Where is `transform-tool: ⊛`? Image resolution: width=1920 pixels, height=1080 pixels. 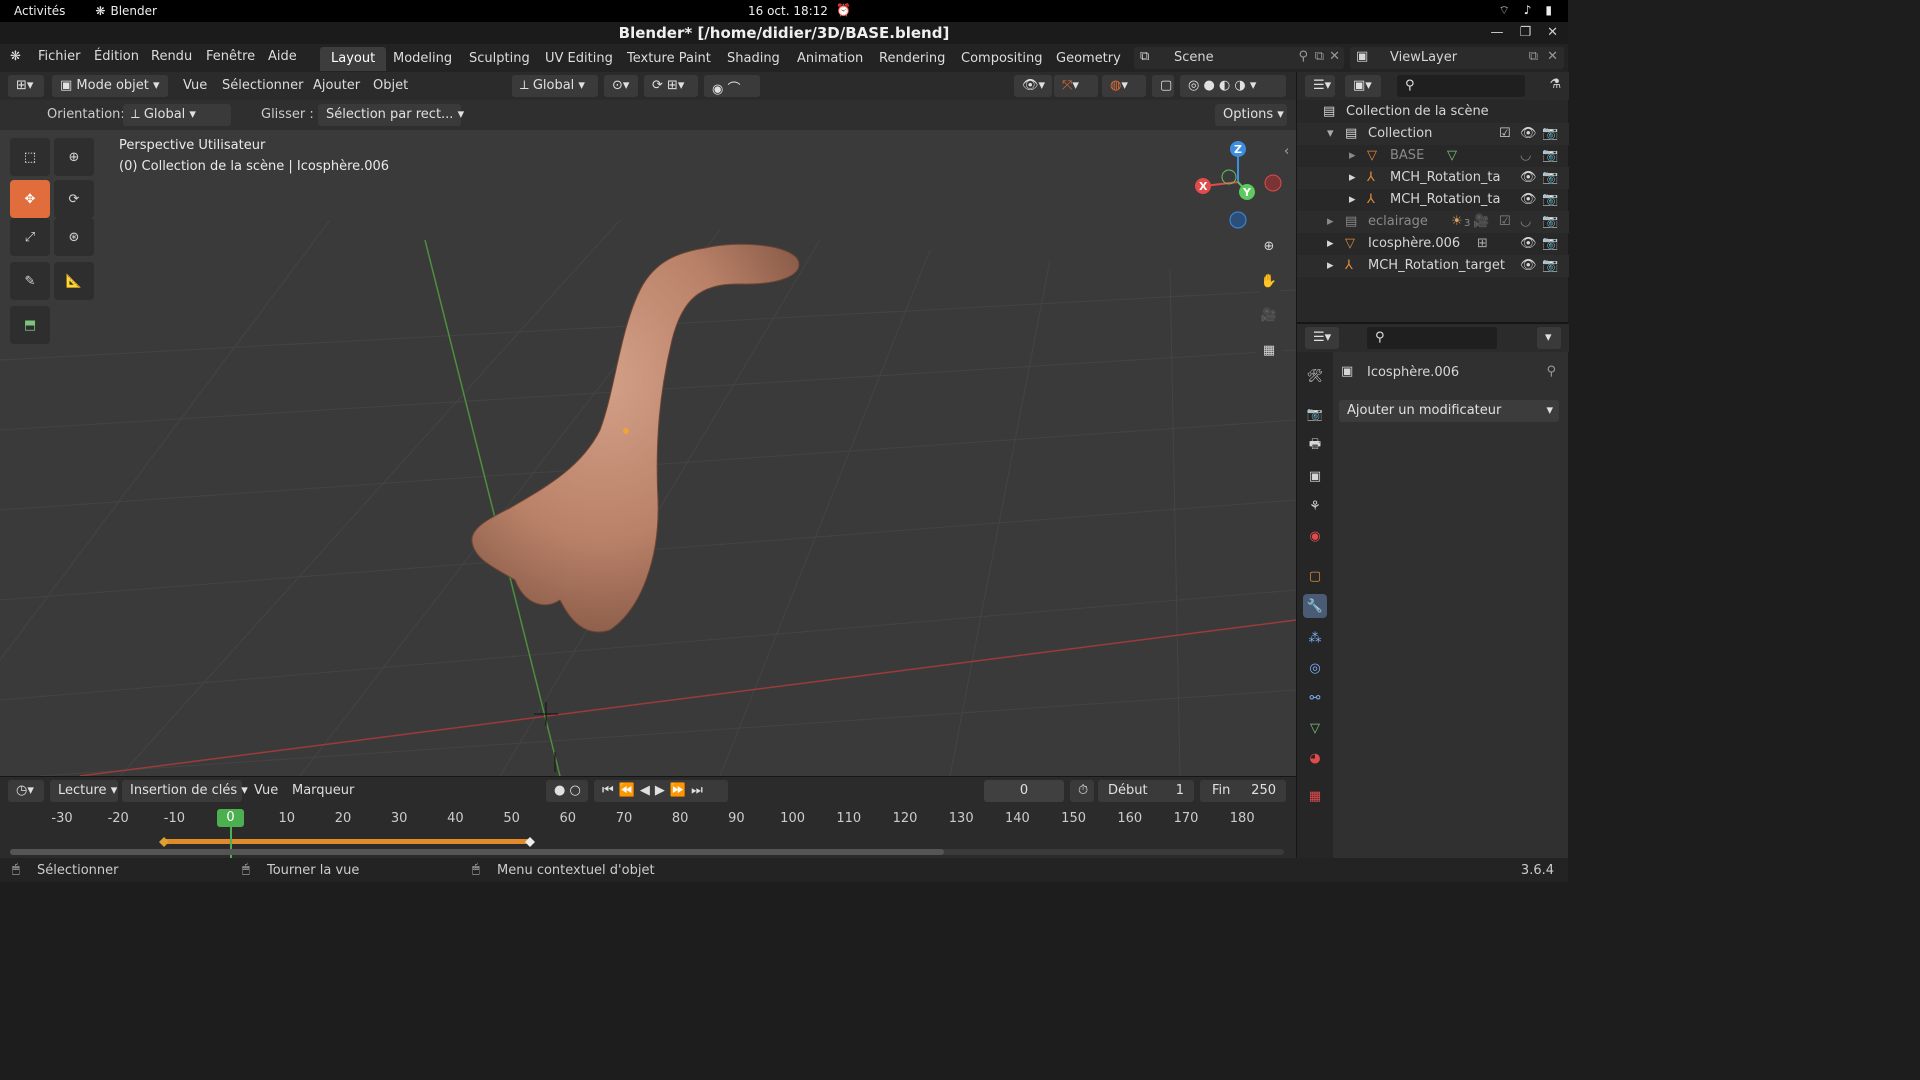 transform-tool: ⊛ is located at coordinates (74, 237).